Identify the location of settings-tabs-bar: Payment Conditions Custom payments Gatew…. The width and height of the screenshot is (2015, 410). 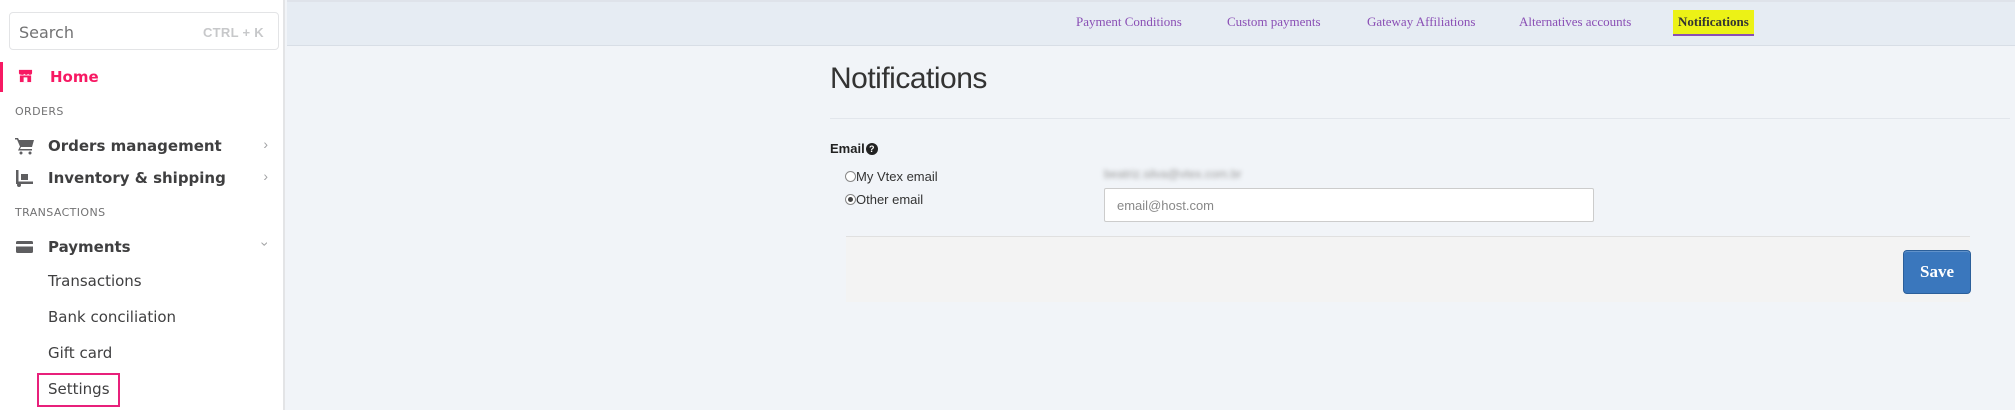
(1151, 23).